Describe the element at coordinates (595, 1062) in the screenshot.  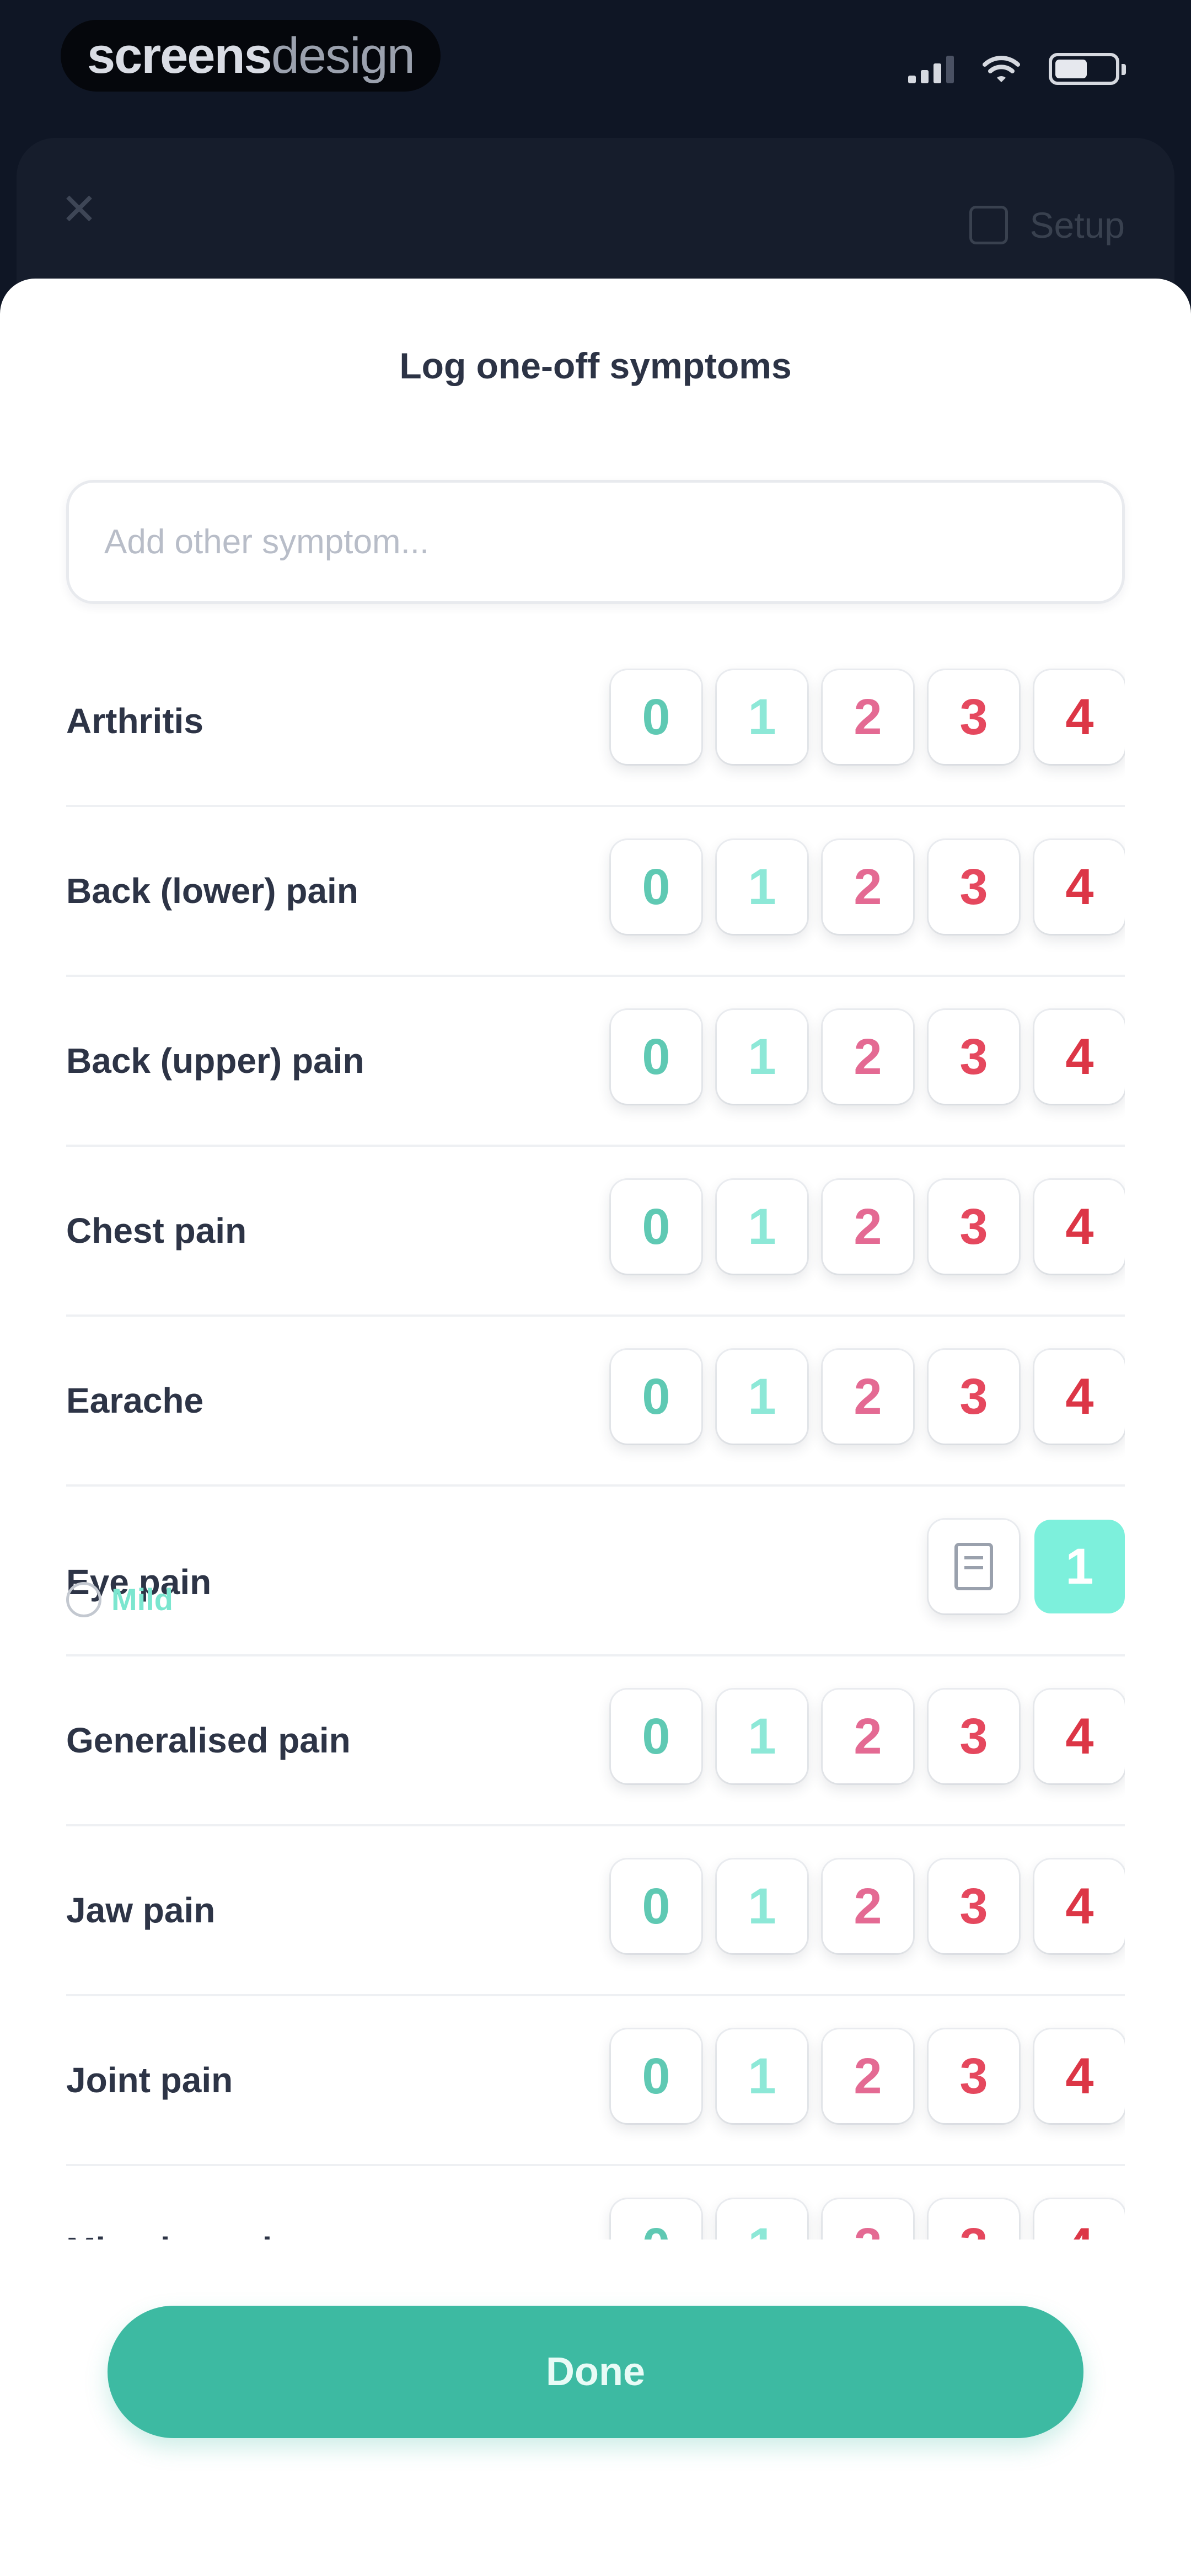
I see `symptom-row: Back (upper) pain 0 1 2 3 4` at that location.